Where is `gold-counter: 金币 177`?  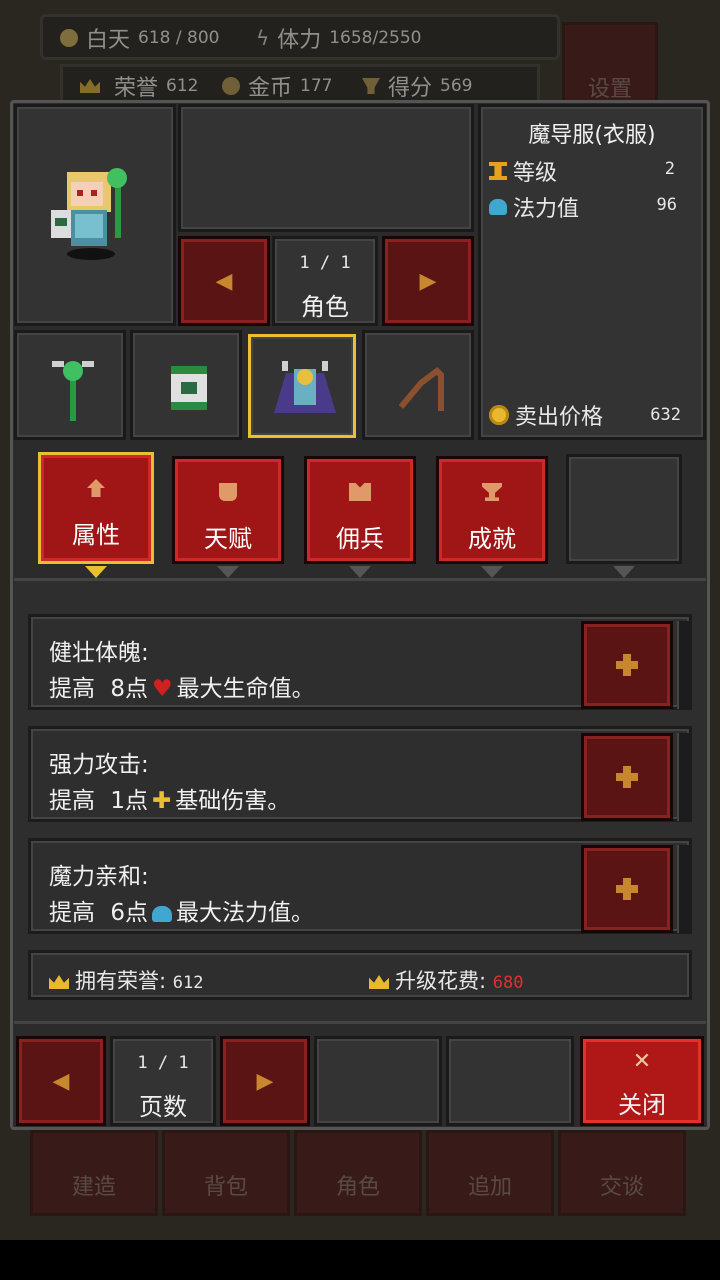
gold-counter: 金币 177 is located at coordinates (277, 86).